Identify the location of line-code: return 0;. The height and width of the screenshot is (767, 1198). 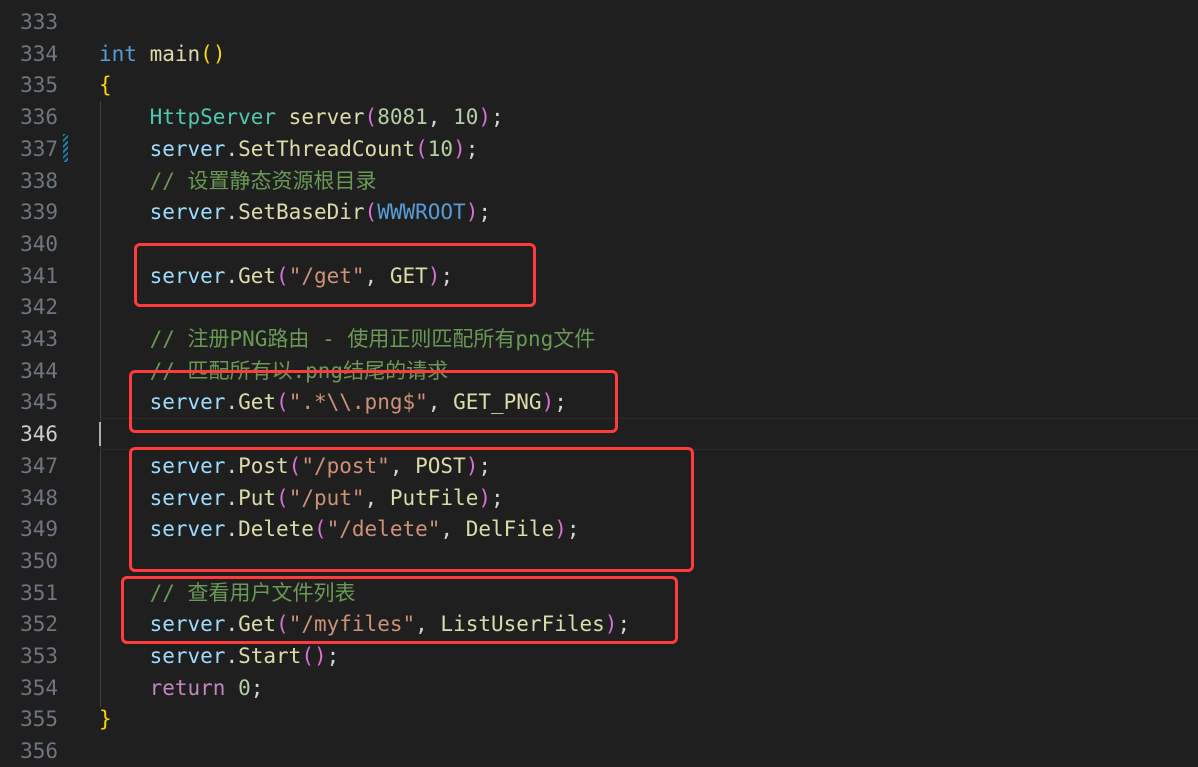
(181, 688).